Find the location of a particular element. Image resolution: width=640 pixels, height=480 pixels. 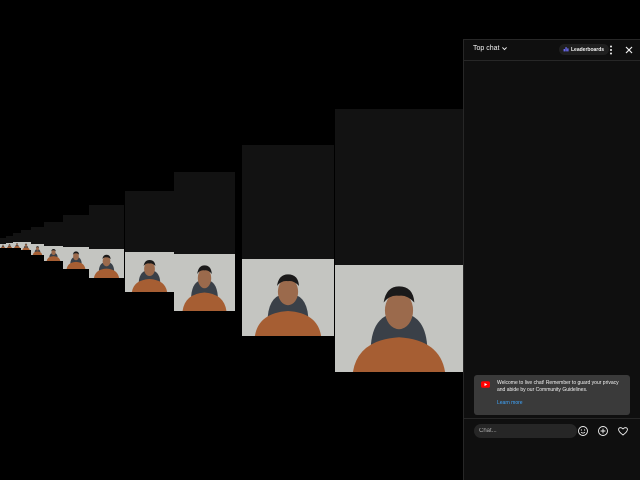

heart-icon is located at coordinates (623, 431).